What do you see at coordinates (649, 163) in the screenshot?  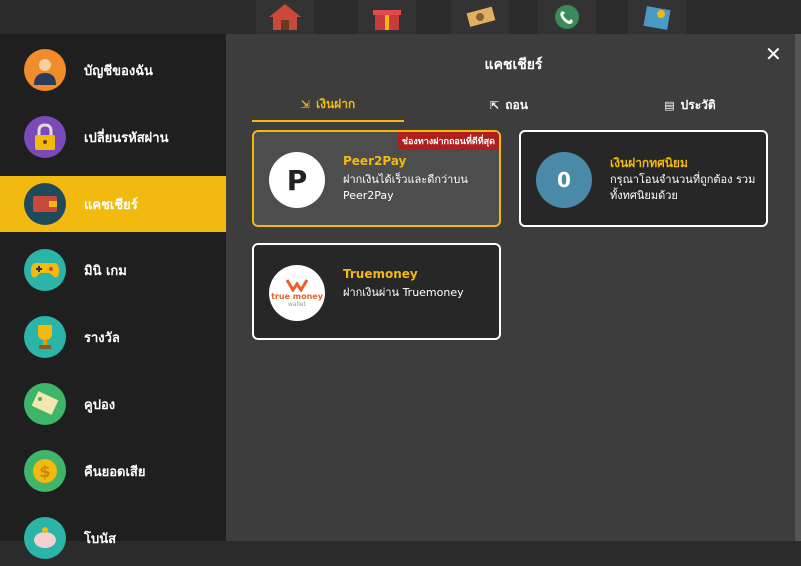 I see `card-title: เงินฝากทศนิยม` at bounding box center [649, 163].